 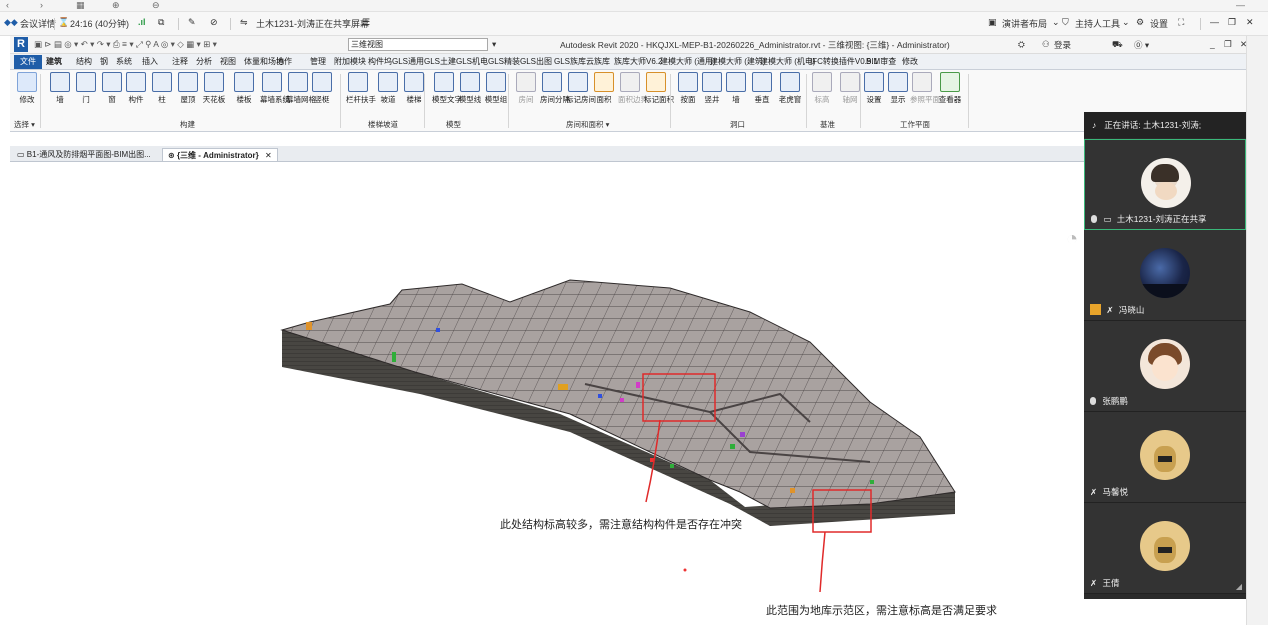 I want to click on ribbon-button: 天花板, so click(x=214, y=88).